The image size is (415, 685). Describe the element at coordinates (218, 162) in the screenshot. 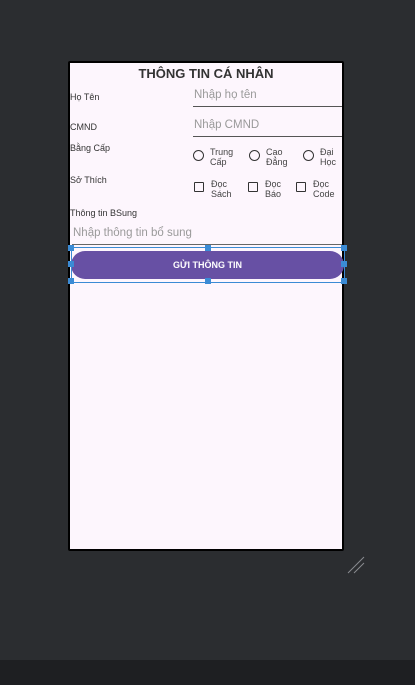

I see `radio-label-line2: Cấp` at that location.